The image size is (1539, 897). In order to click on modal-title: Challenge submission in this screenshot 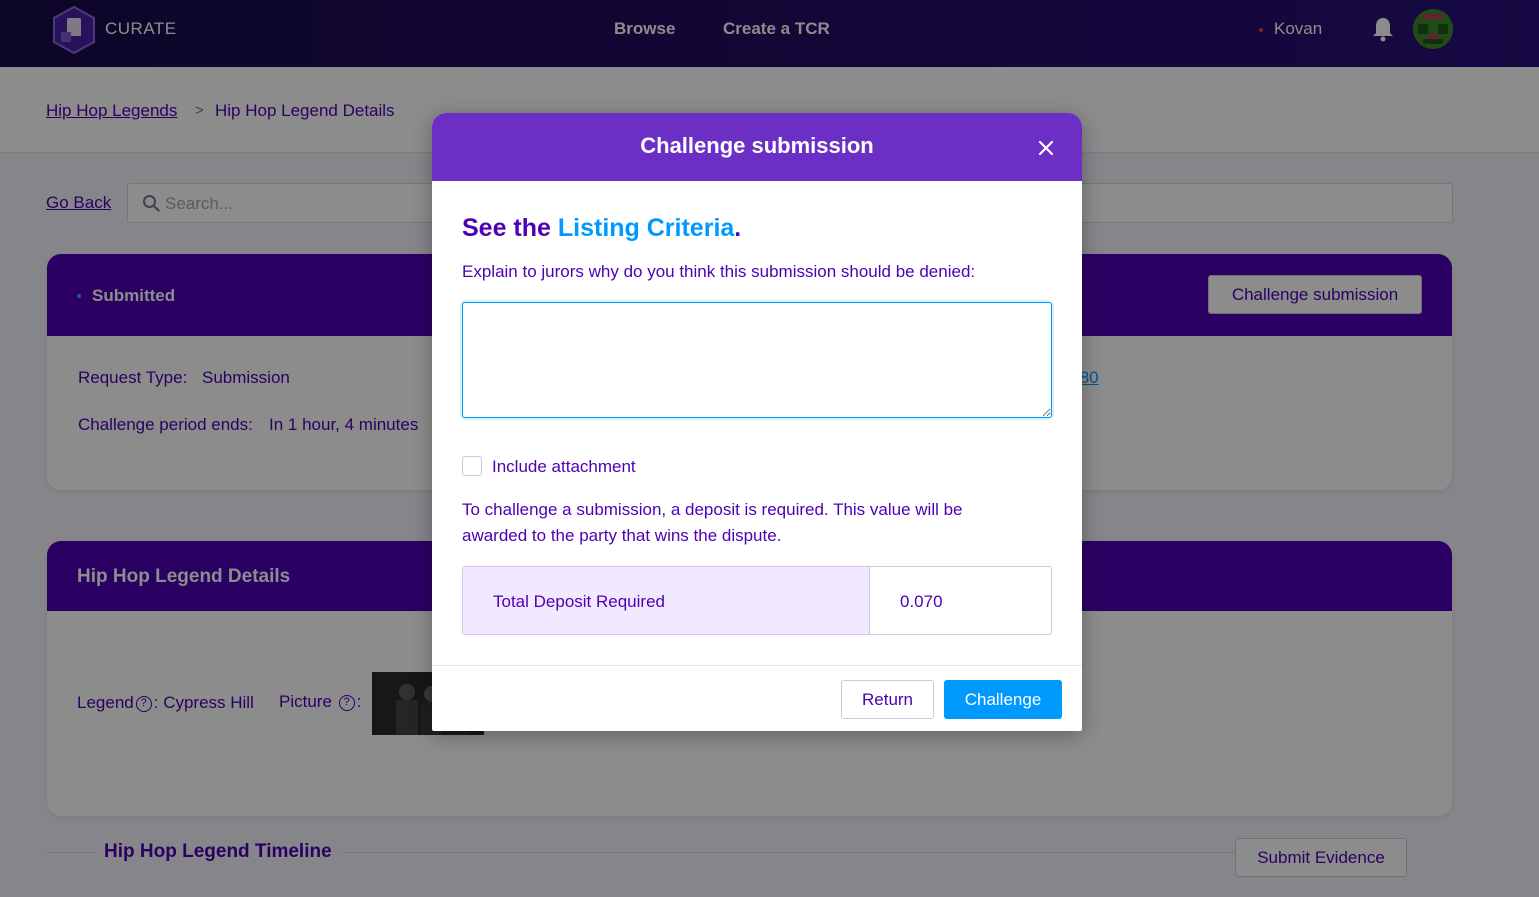, I will do `click(757, 145)`.